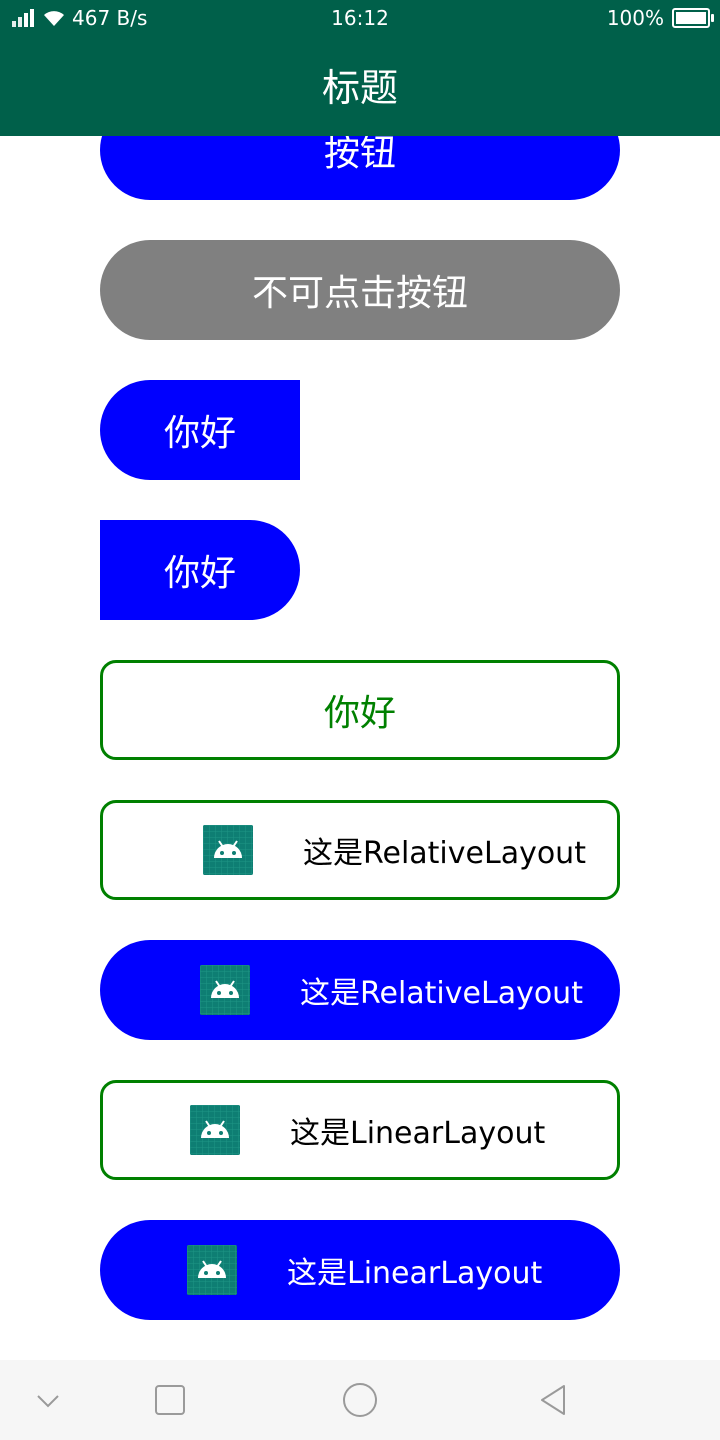  I want to click on hello-button-outlined: 你好, so click(360, 710).